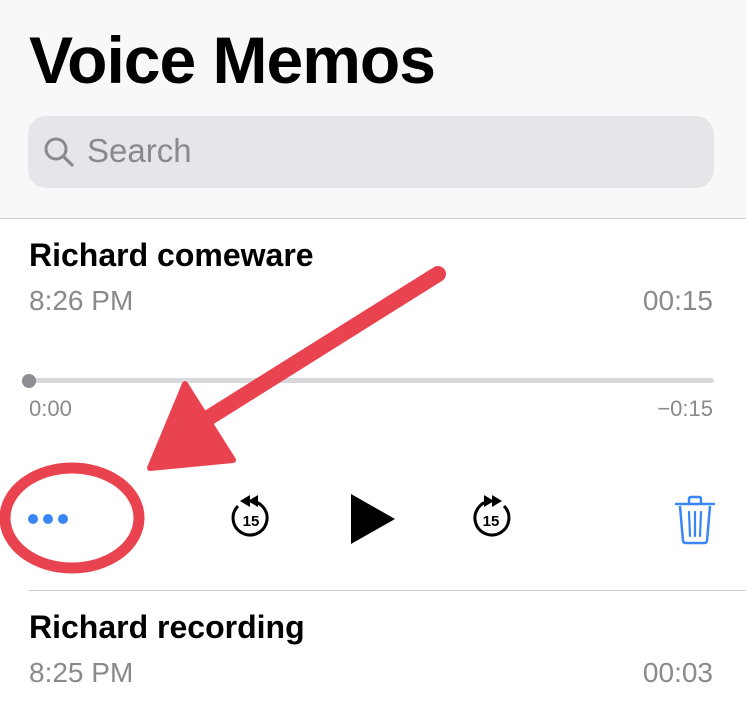 The height and width of the screenshot is (706, 746). What do you see at coordinates (371, 152) in the screenshot?
I see `search-field: Search` at bounding box center [371, 152].